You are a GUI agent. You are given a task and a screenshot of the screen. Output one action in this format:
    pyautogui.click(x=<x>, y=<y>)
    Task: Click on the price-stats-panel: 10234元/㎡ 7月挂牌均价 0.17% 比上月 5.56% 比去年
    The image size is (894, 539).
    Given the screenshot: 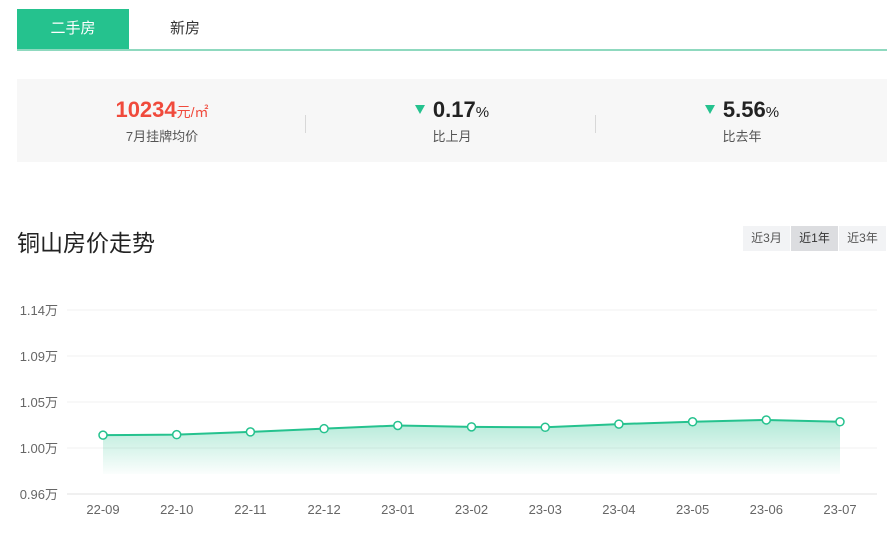 What is the action you would take?
    pyautogui.click(x=452, y=120)
    